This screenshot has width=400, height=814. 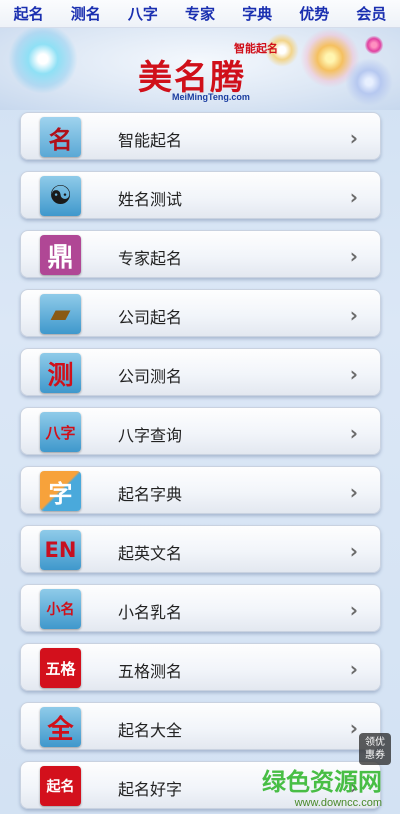 I want to click on menu-item-label: 公司测名, so click(x=150, y=376).